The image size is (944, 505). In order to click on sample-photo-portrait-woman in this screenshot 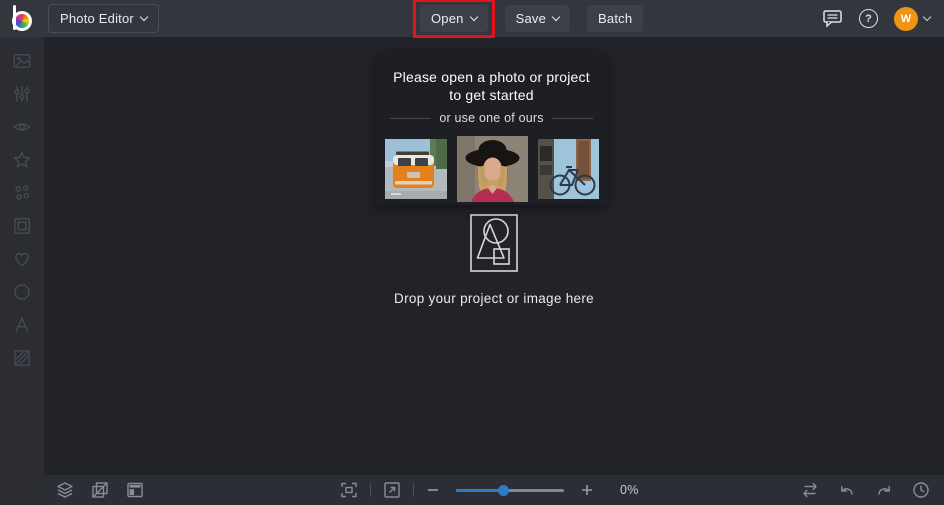, I will do `click(492, 169)`.